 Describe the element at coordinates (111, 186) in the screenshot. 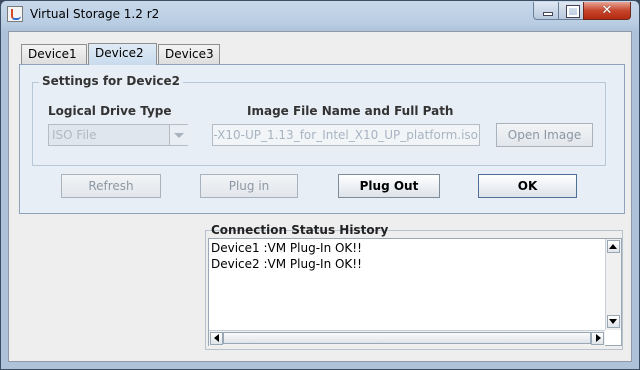

I see `refresh-button-visible: Refresh` at that location.